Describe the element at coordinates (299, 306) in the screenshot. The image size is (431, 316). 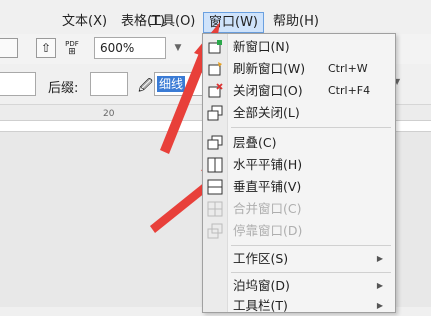
I see `menu-item-toolbars: 工具栏(T) ▶` at that location.